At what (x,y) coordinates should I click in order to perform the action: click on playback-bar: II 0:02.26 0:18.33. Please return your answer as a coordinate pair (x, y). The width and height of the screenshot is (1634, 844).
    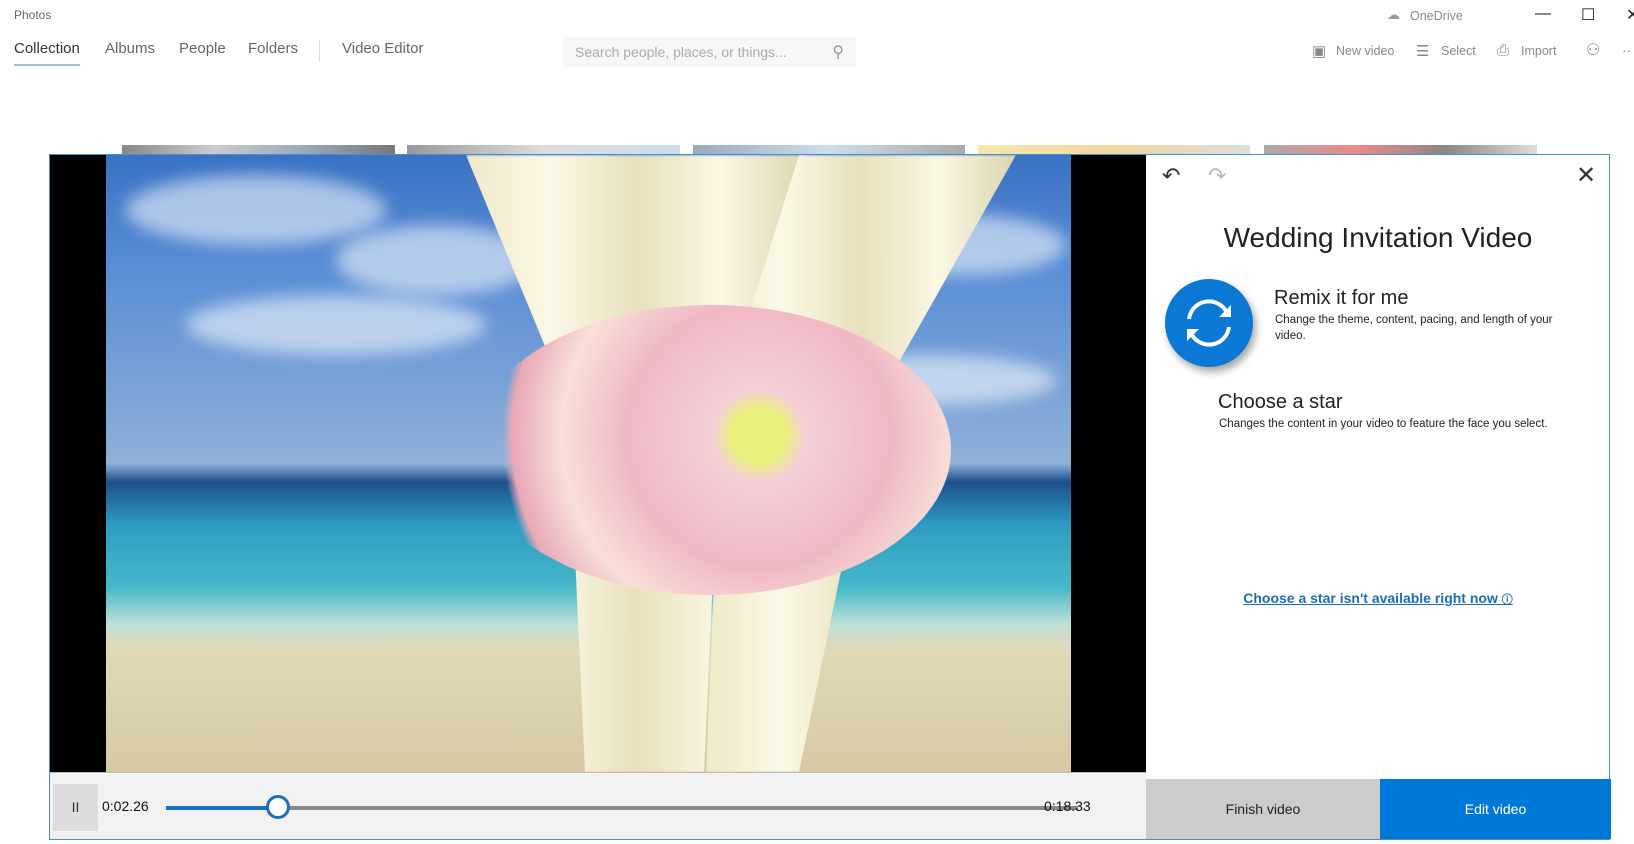
    Looking at the image, I should click on (598, 805).